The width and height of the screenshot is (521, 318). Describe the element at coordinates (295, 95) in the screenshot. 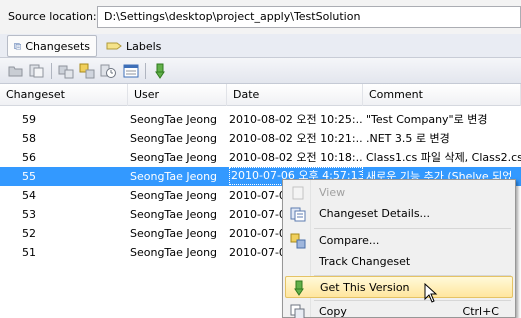

I see `column-header-date: Date` at that location.